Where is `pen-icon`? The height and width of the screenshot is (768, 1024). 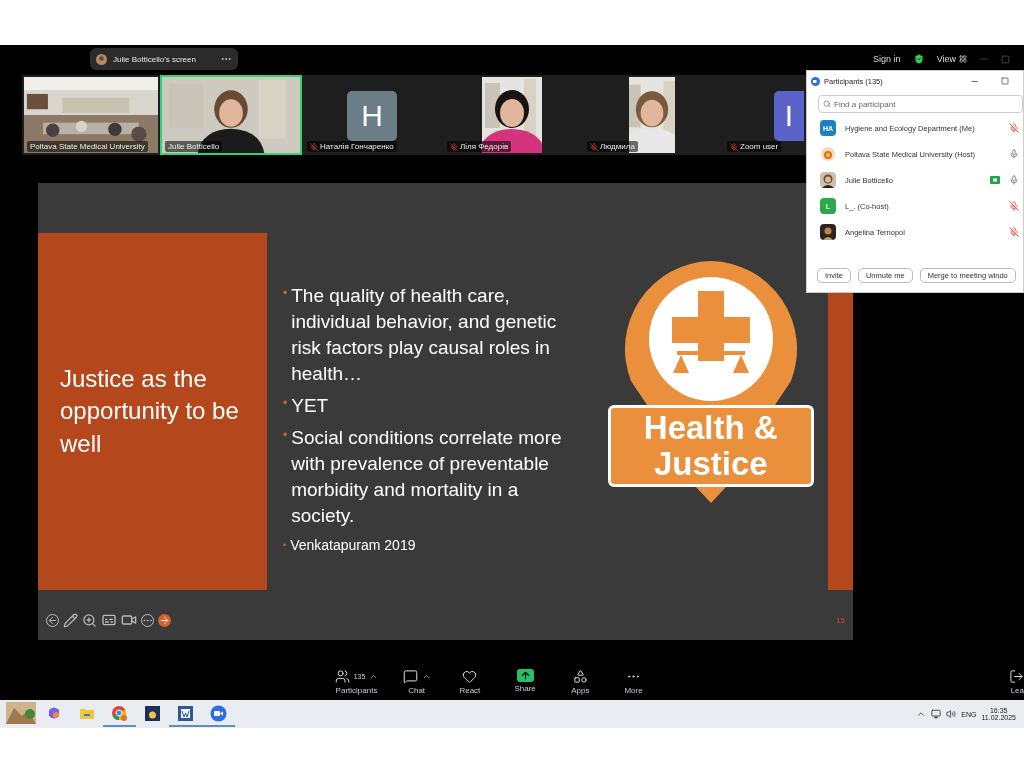
pen-icon is located at coordinates (70, 620).